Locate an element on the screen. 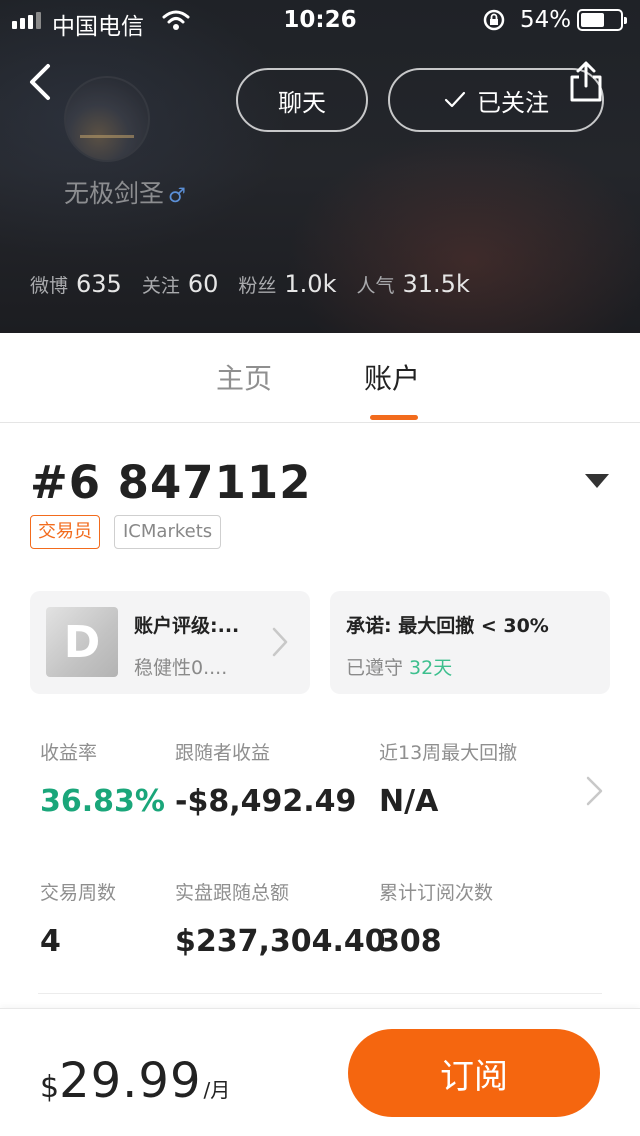  stat-popularity-value: 31.5k is located at coordinates (436, 284).